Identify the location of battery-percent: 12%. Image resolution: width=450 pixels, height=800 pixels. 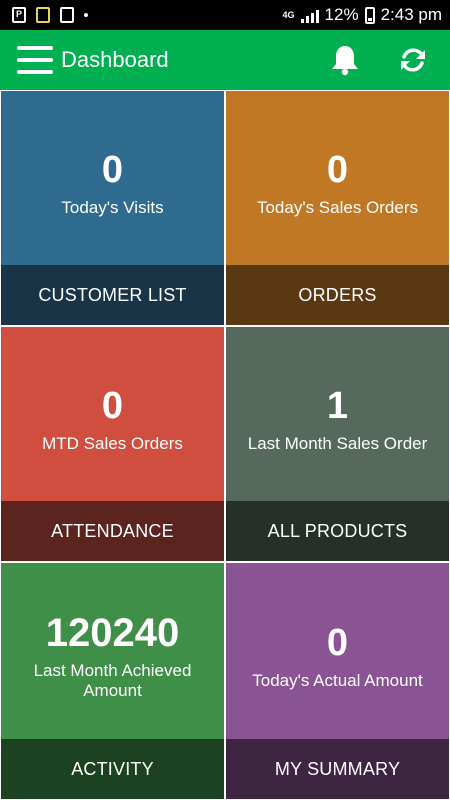
(341, 14).